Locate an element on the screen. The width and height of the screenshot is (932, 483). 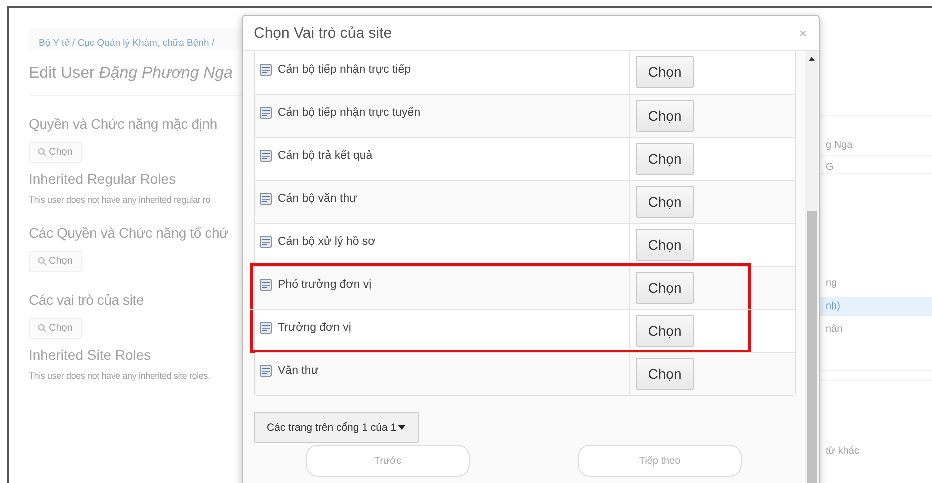
list-item: nh) is located at coordinates (876, 306).